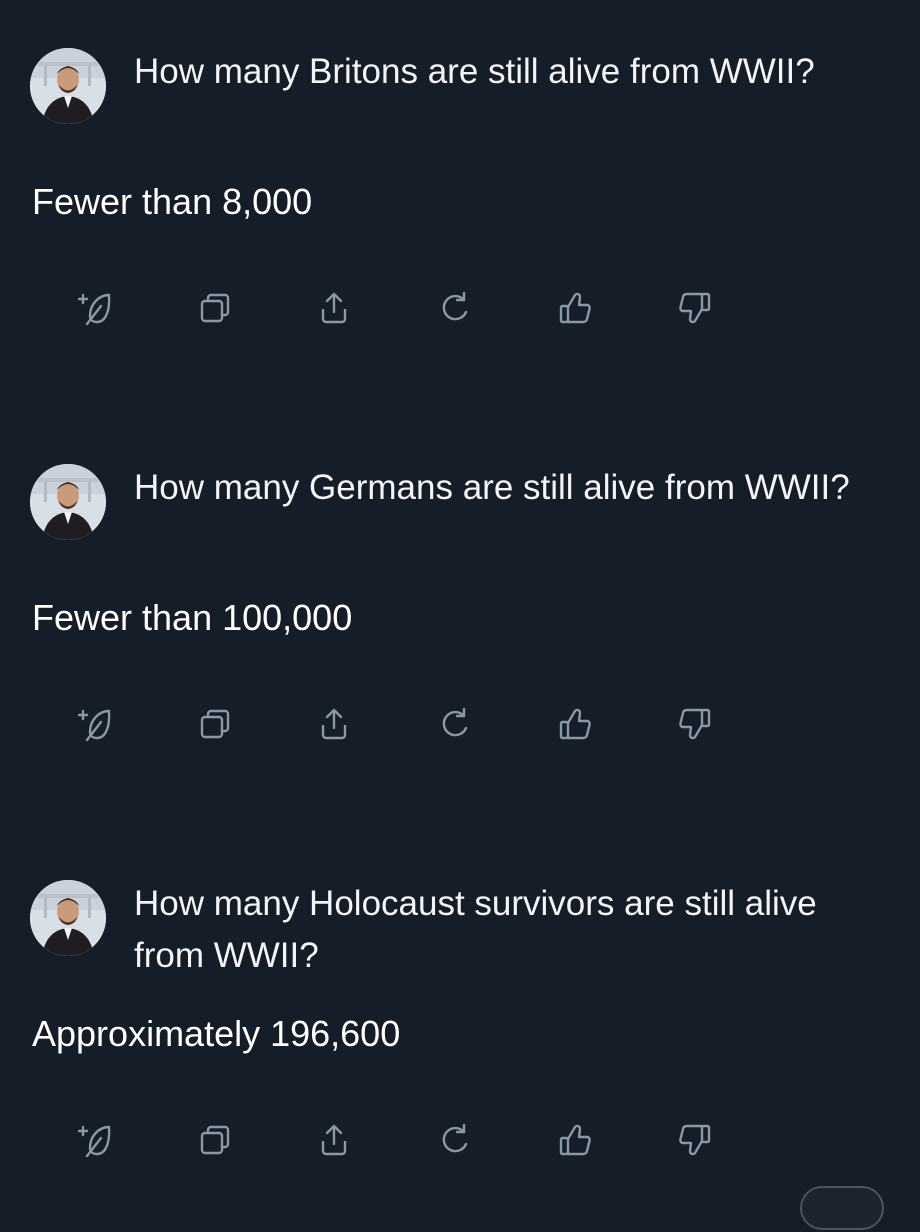 This screenshot has width=920, height=1232. I want to click on assistant-answer: Fewer than 8,000, so click(172, 201).